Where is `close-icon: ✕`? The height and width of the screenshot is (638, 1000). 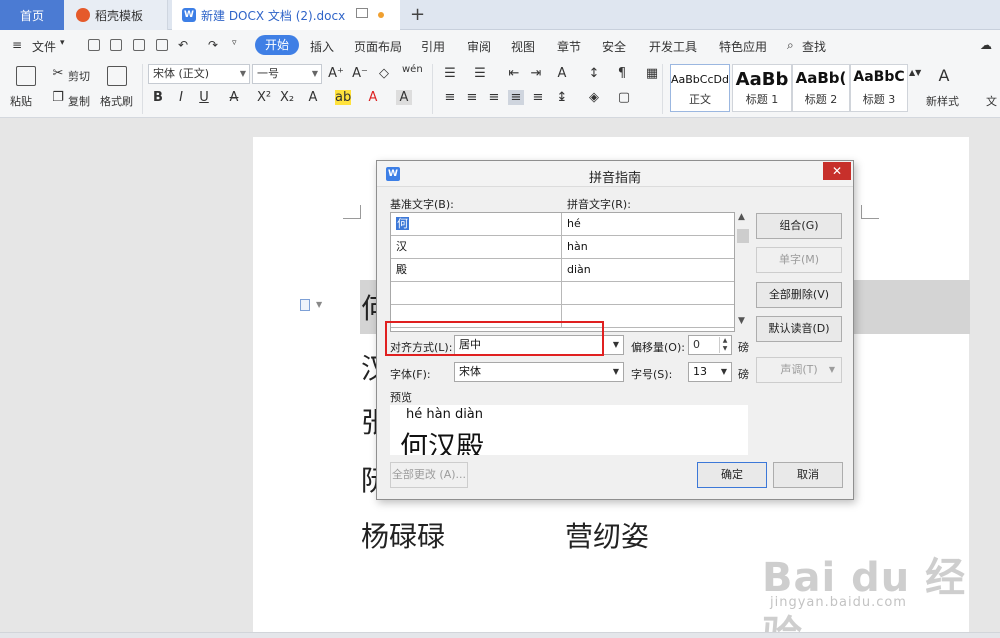
close-icon: ✕ is located at coordinates (837, 171).